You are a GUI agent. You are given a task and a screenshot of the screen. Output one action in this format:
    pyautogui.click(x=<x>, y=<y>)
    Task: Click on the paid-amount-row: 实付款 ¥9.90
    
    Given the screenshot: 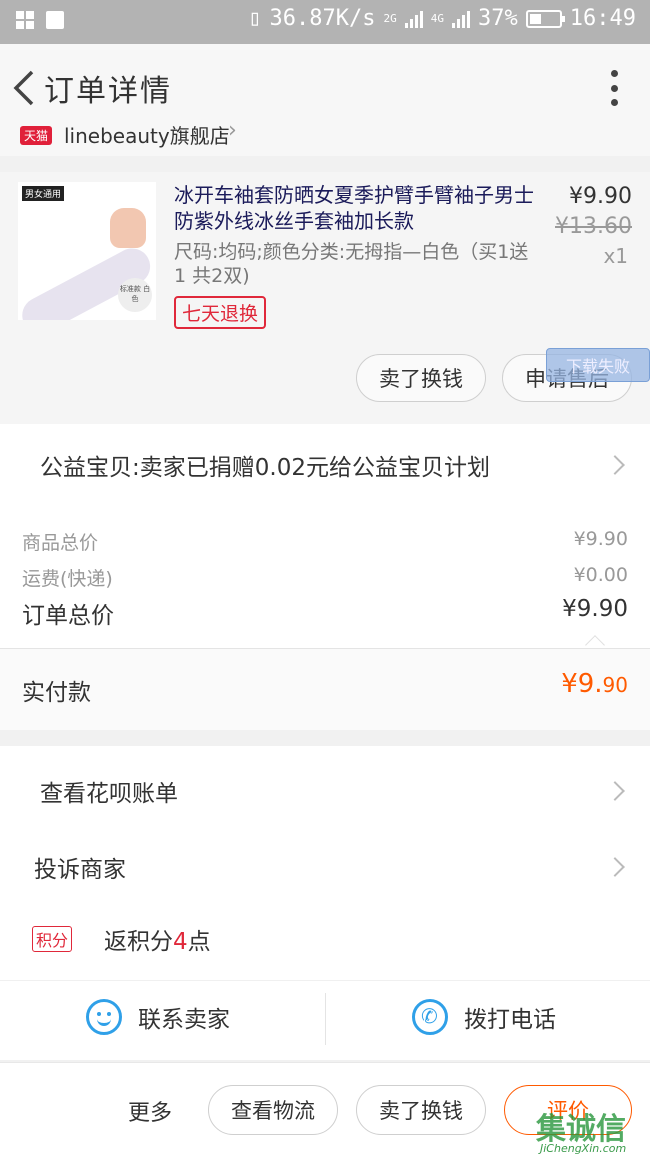 What is the action you would take?
    pyautogui.click(x=325, y=689)
    